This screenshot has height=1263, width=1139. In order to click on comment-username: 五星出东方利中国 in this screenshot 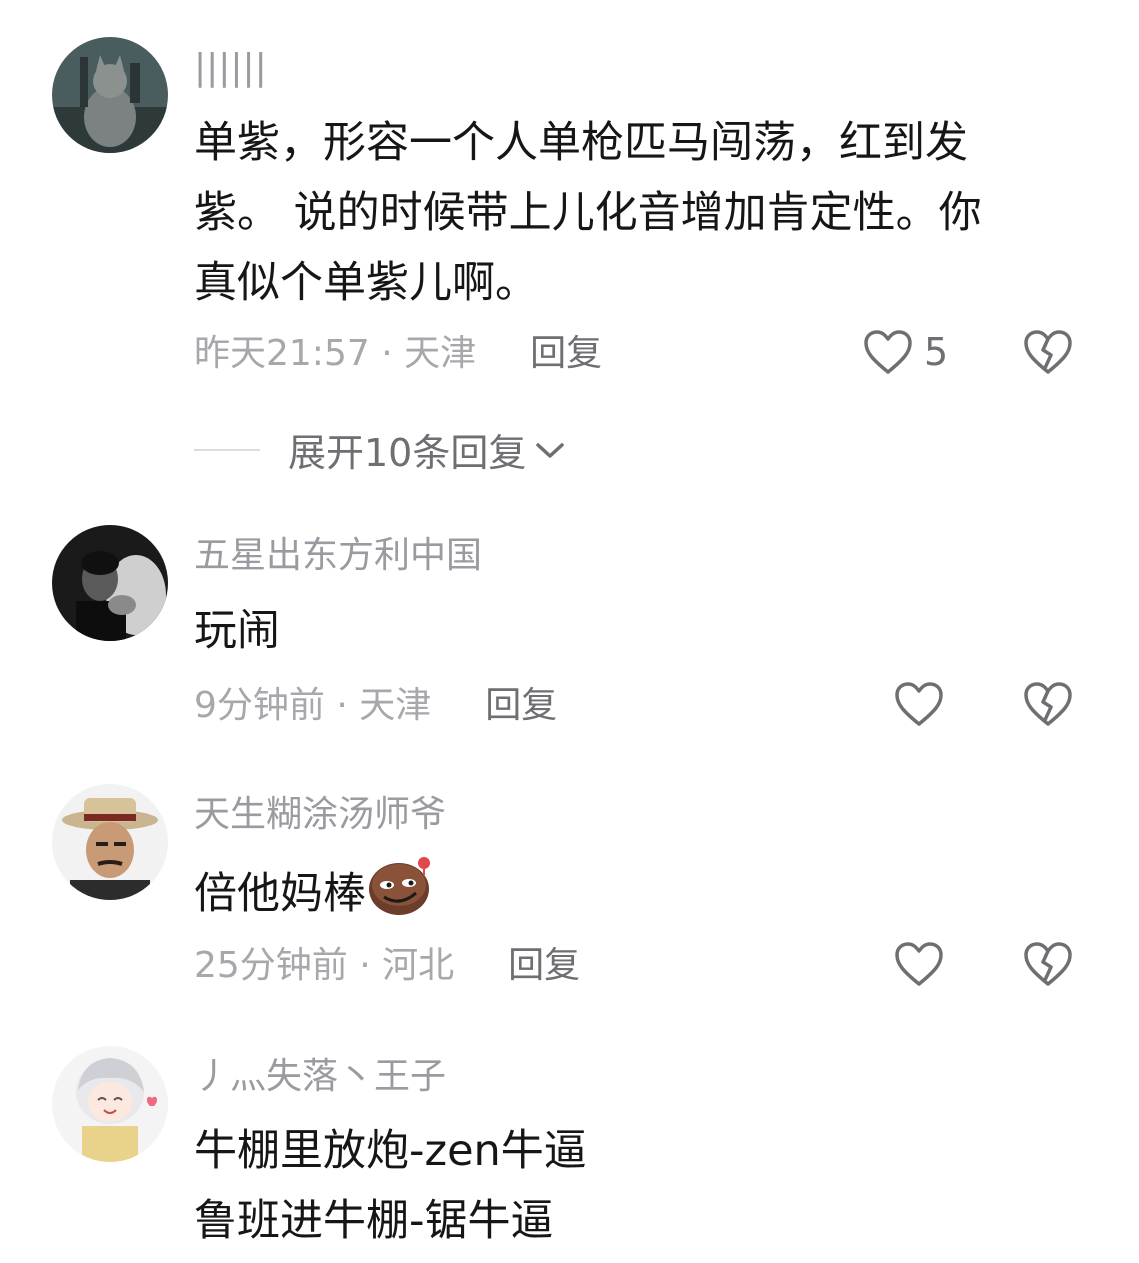, I will do `click(338, 556)`.